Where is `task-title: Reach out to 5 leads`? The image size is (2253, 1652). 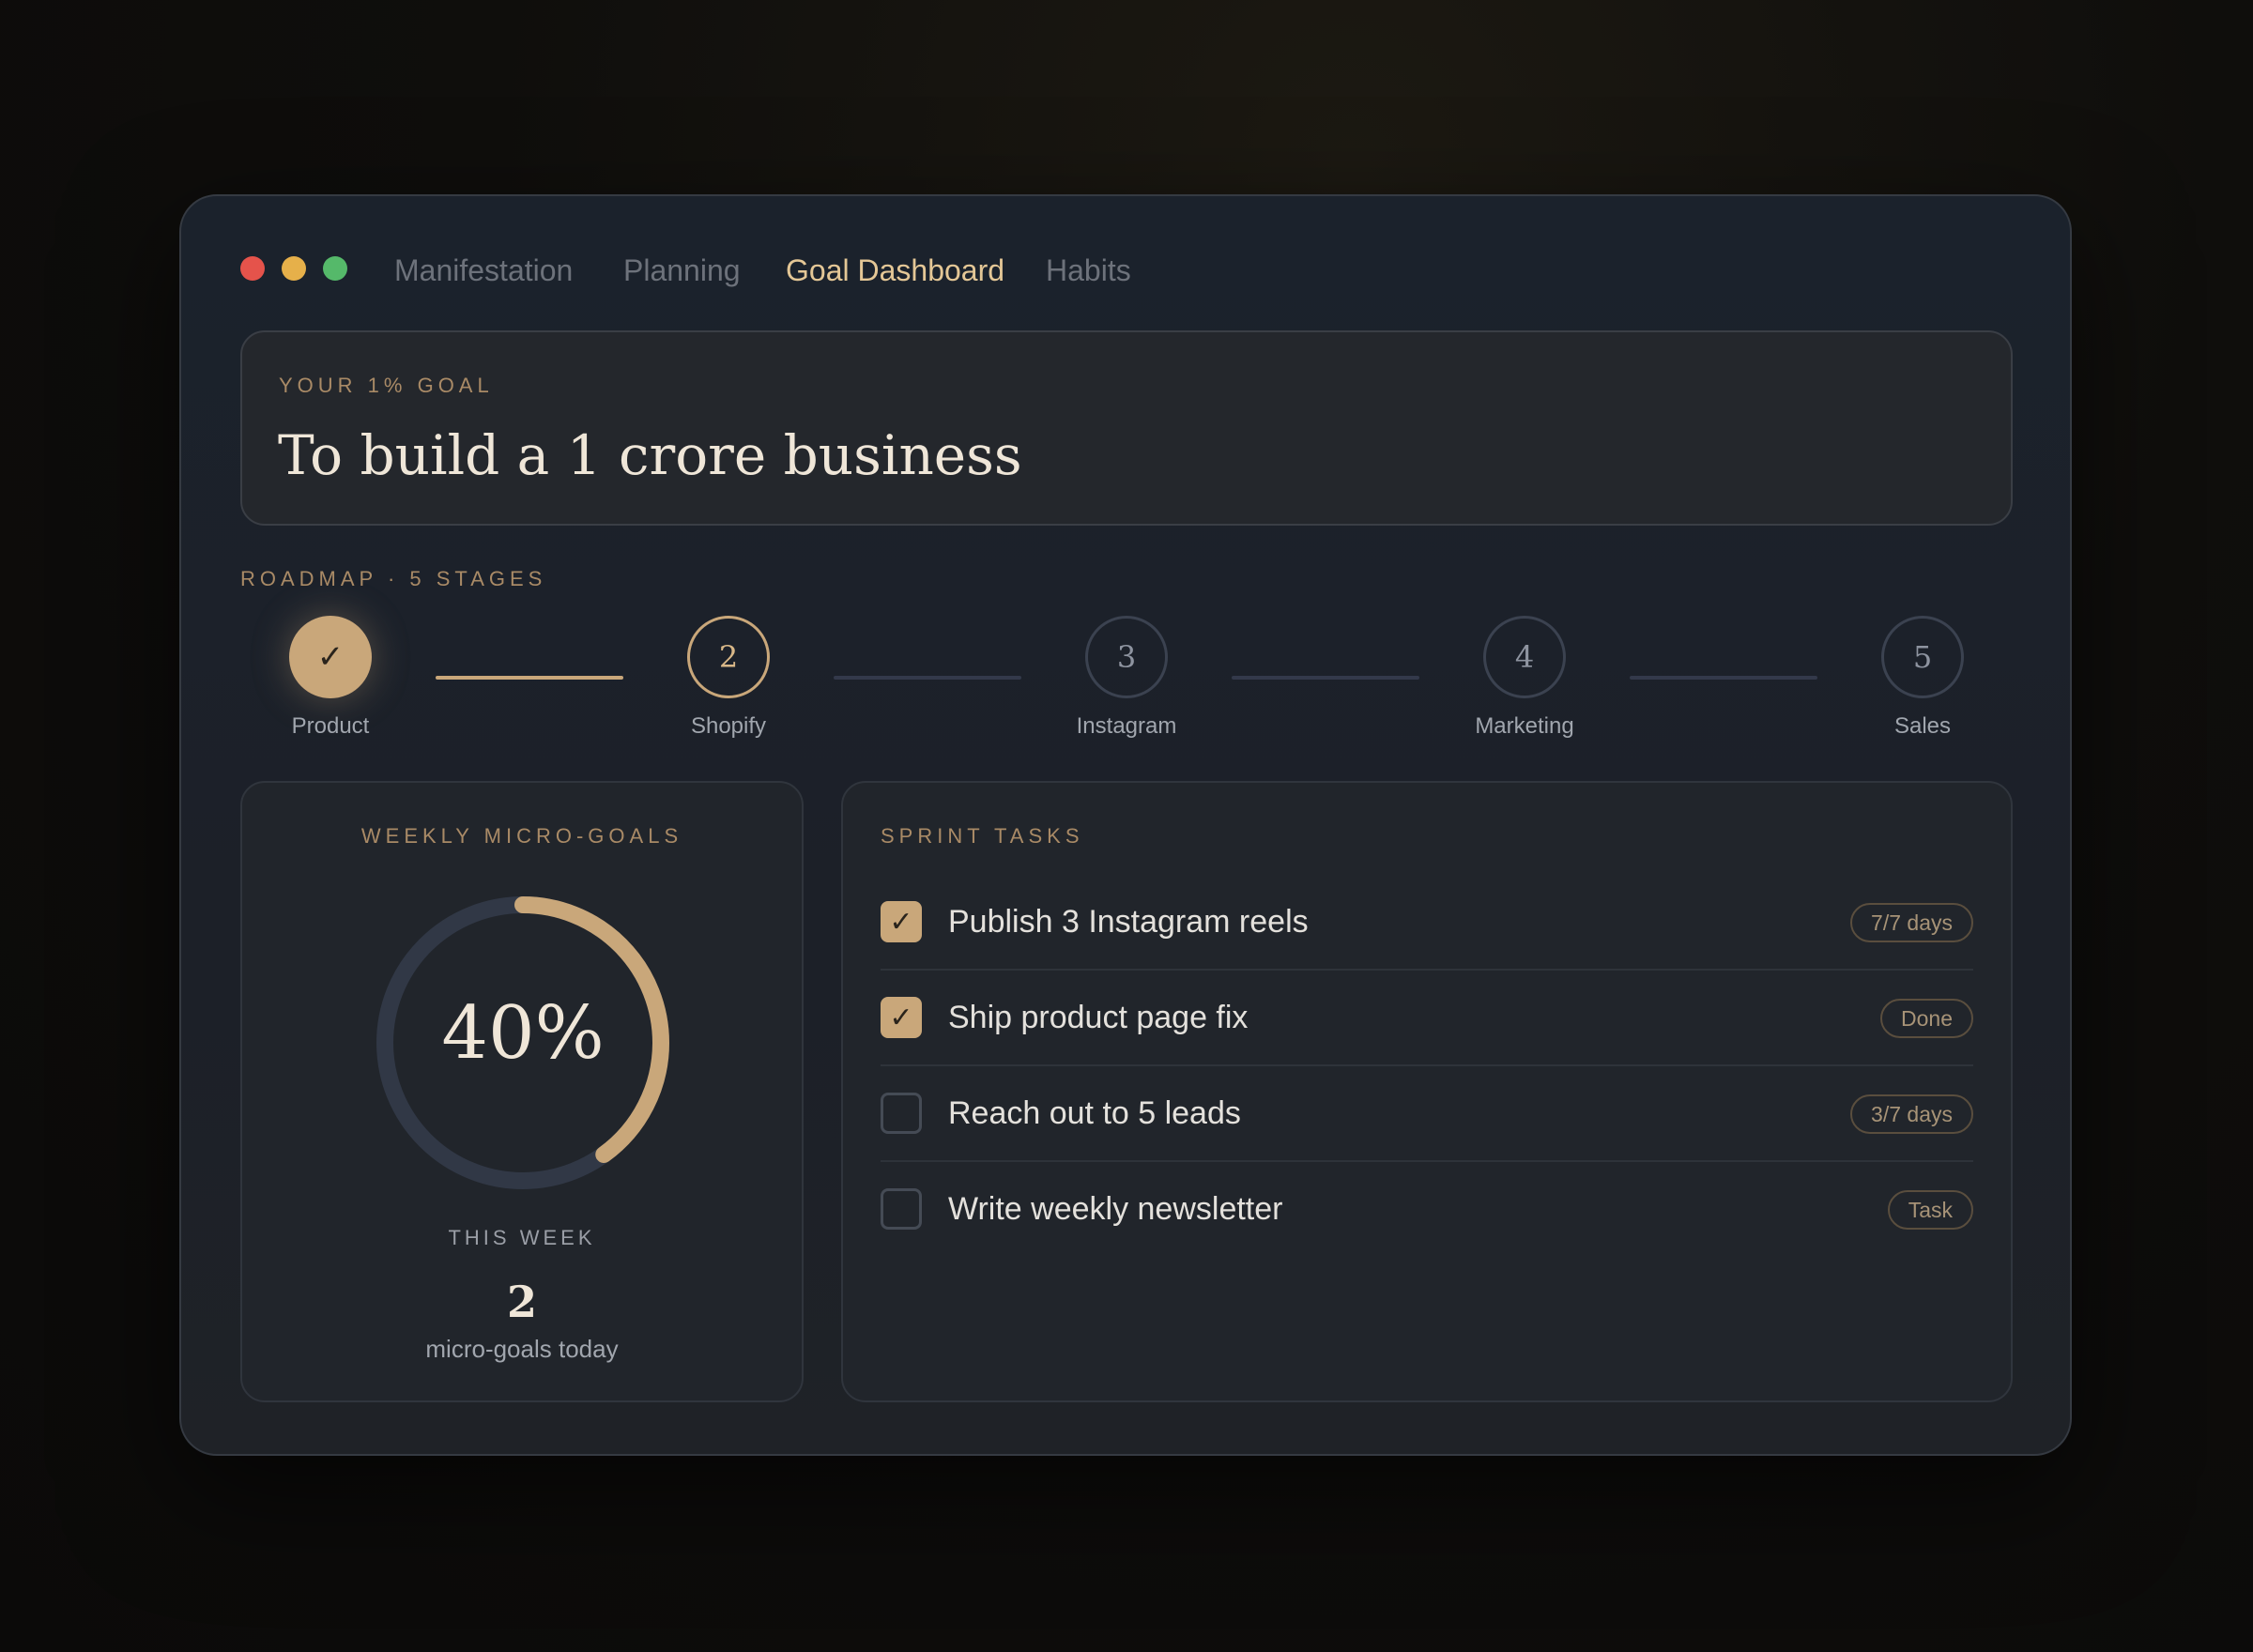 task-title: Reach out to 5 leads is located at coordinates (1094, 1113).